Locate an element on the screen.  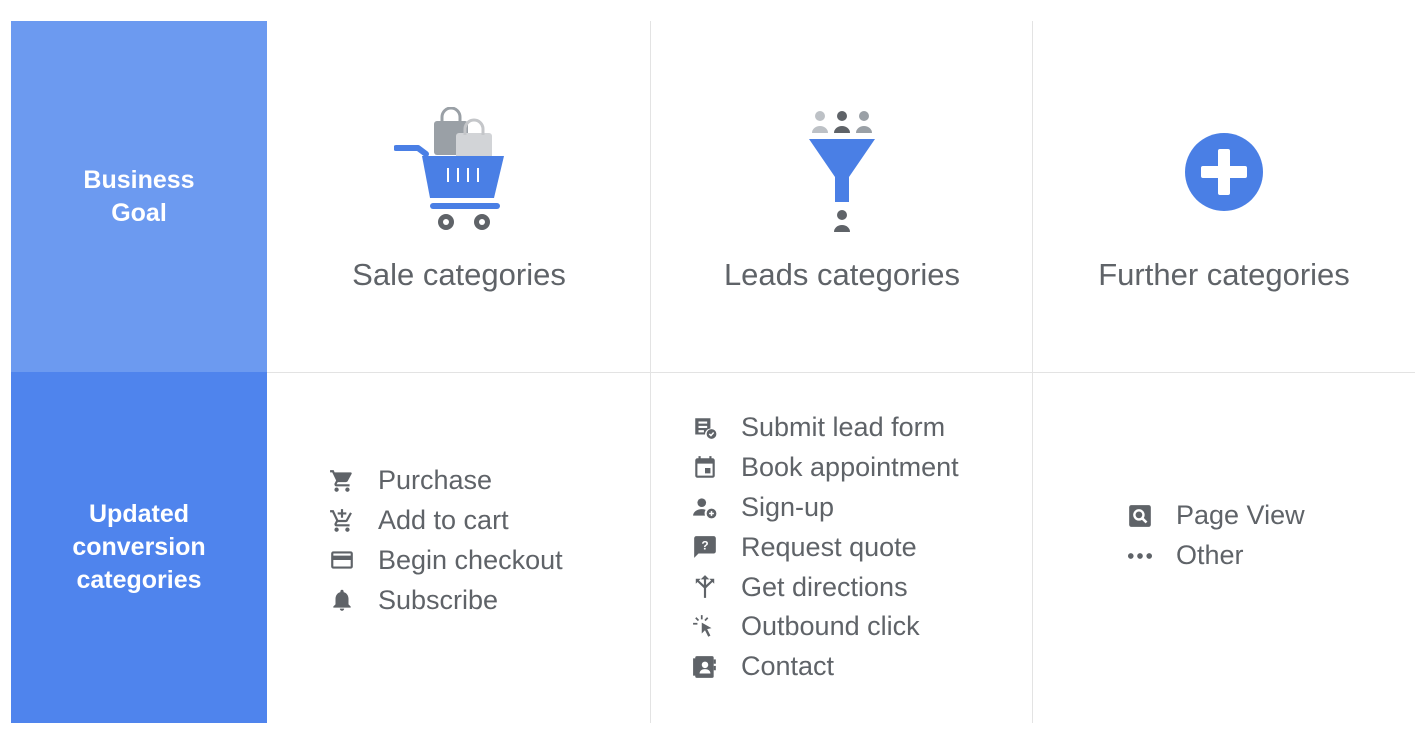
contact-card-icon is located at coordinates (705, 667).